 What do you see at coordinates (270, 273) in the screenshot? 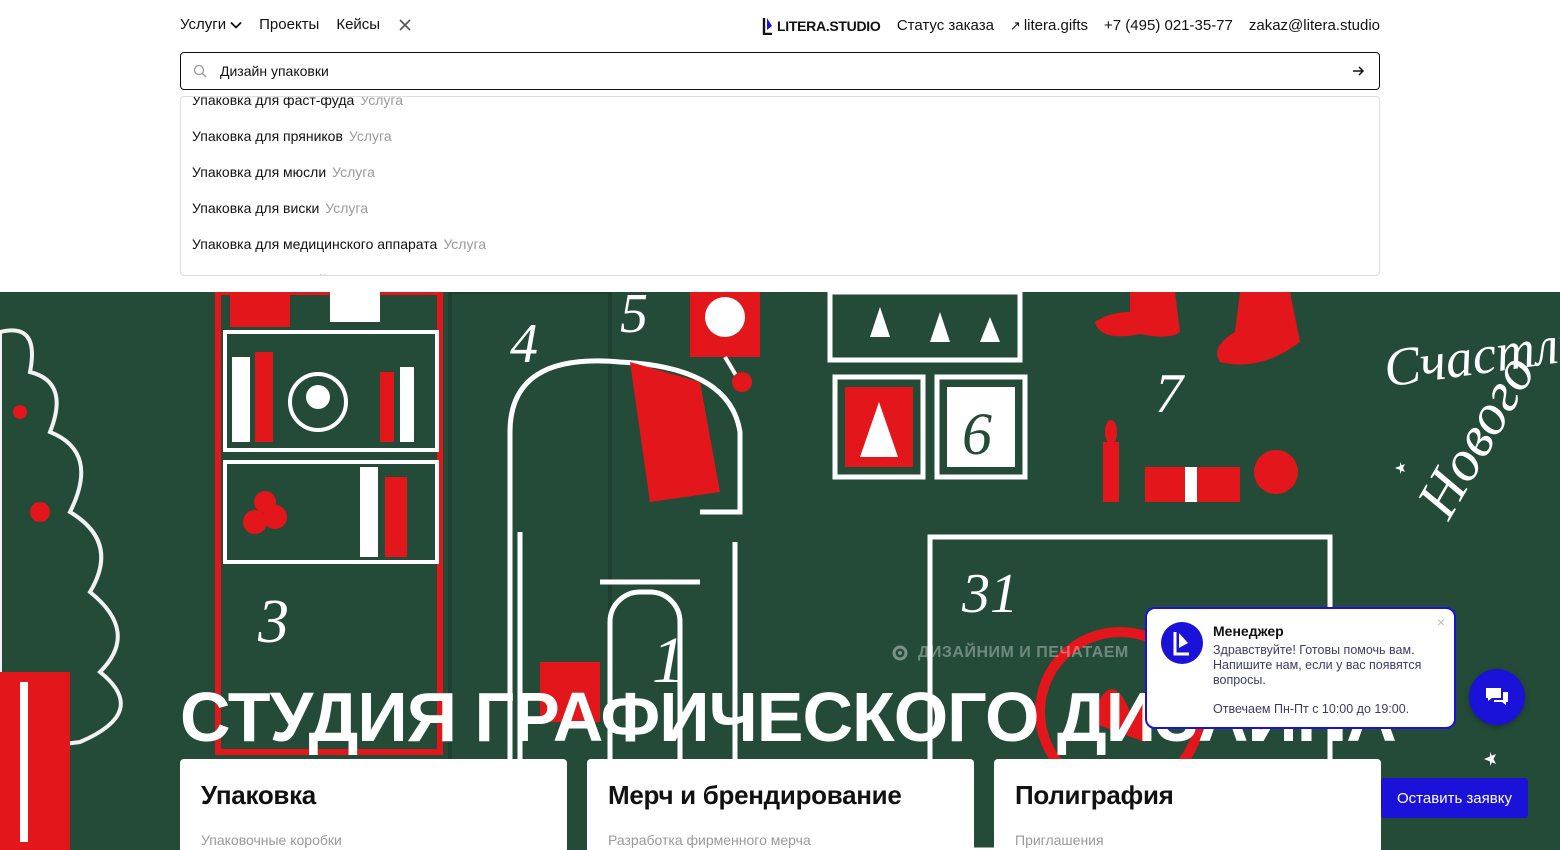
I see `search-result-title: Упаковка для капкейков` at bounding box center [270, 273].